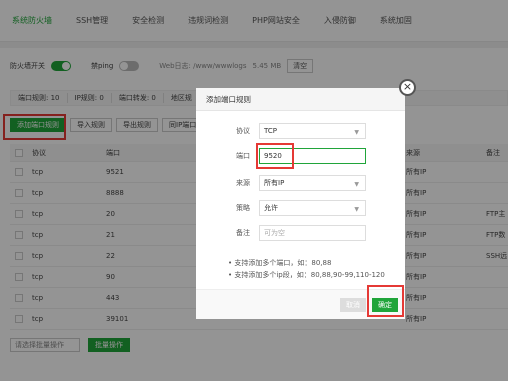 The height and width of the screenshot is (381, 508). What do you see at coordinates (274, 183) in the screenshot?
I see `source-value: 所有IP` at bounding box center [274, 183].